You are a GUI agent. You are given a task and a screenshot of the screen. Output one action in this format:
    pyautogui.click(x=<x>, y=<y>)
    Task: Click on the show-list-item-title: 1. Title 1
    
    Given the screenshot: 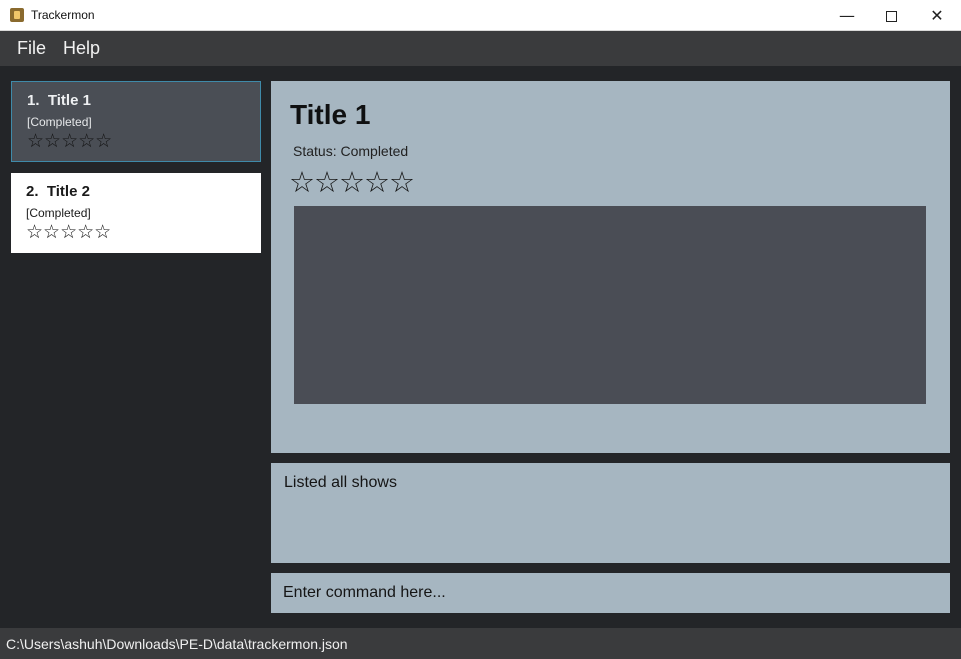 What is the action you would take?
    pyautogui.click(x=136, y=100)
    